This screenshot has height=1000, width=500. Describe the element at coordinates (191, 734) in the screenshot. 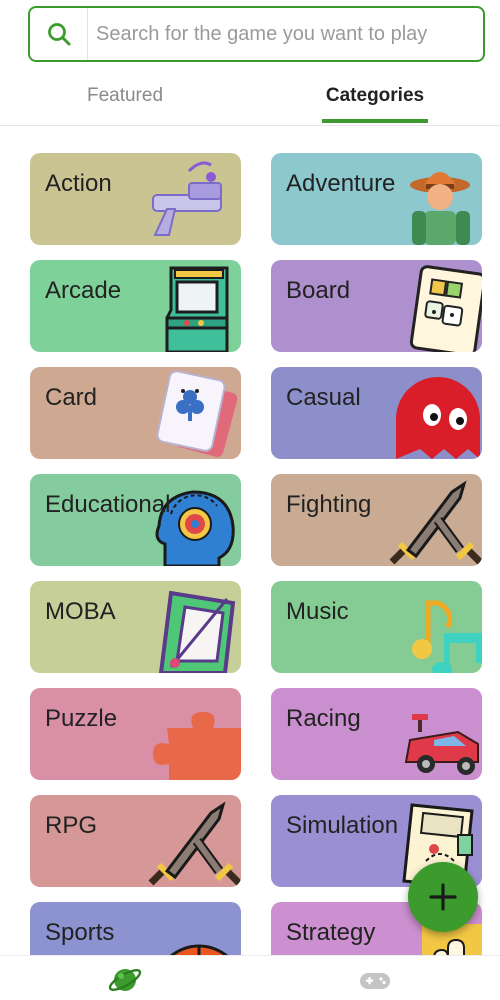

I see `puzzle-piece-icon` at that location.